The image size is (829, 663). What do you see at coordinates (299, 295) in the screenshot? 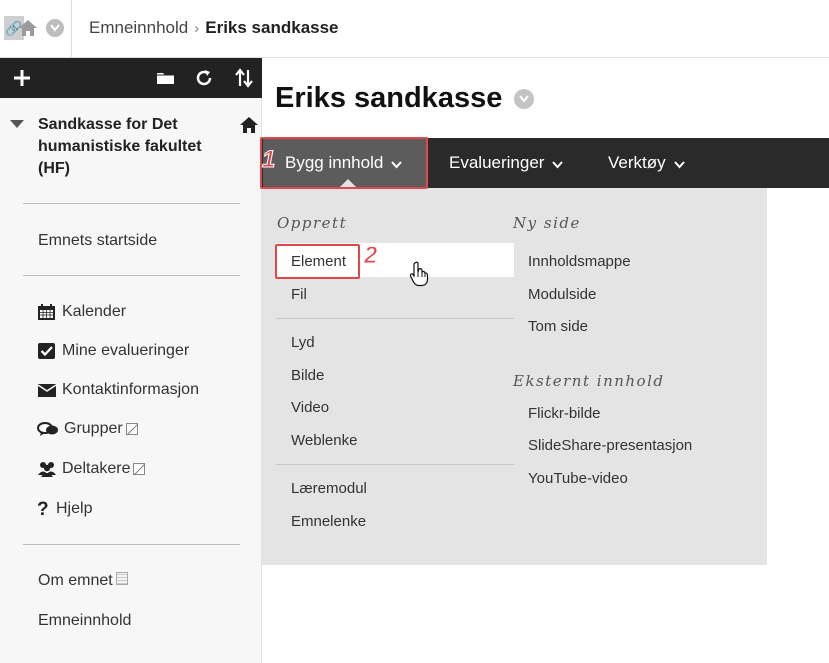
I see `menu-item-file: Fil` at bounding box center [299, 295].